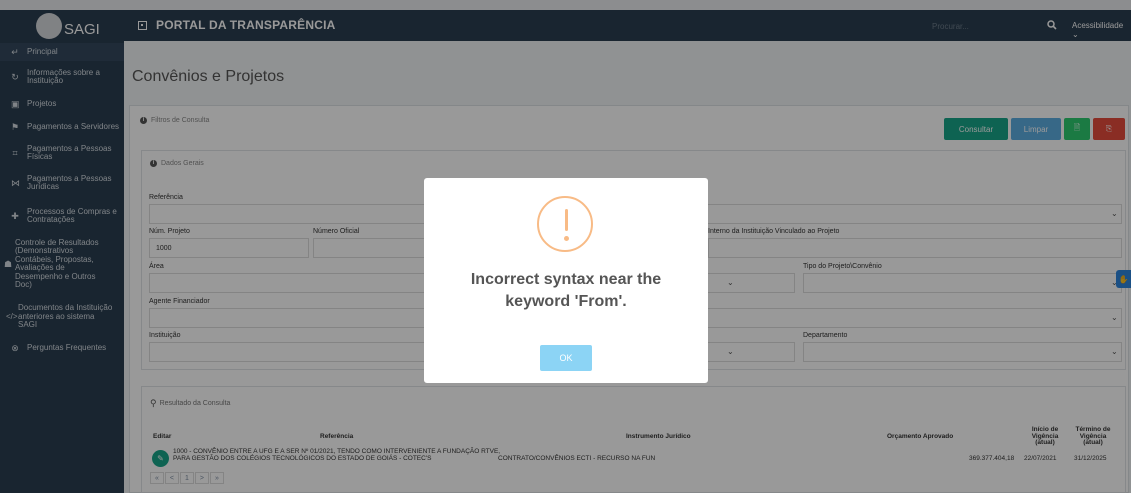  I want to click on ok-button: OK, so click(566, 358).